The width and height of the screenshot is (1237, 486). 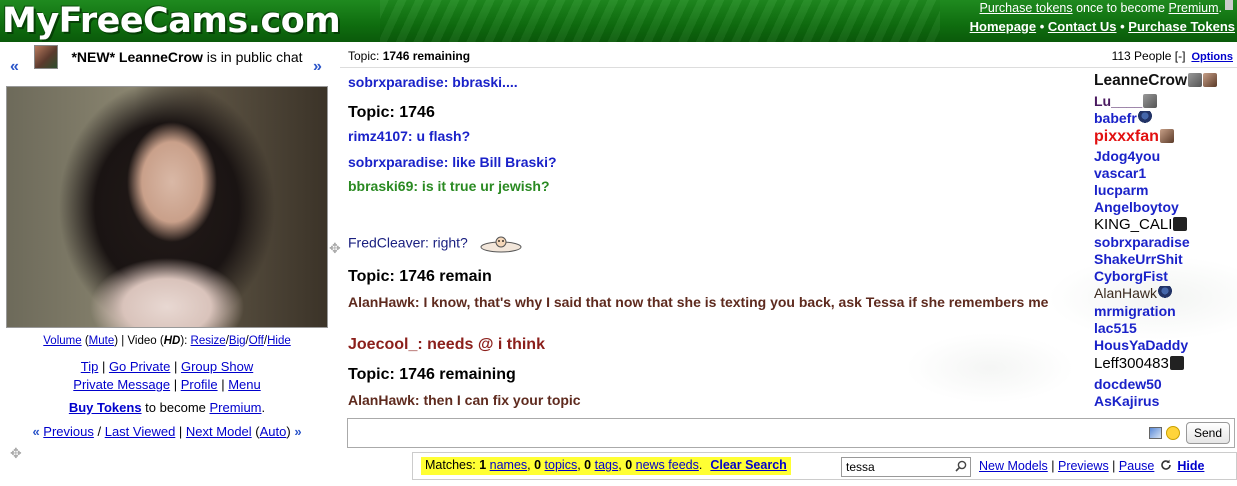 I want to click on tip-link: Tip, so click(x=90, y=366).